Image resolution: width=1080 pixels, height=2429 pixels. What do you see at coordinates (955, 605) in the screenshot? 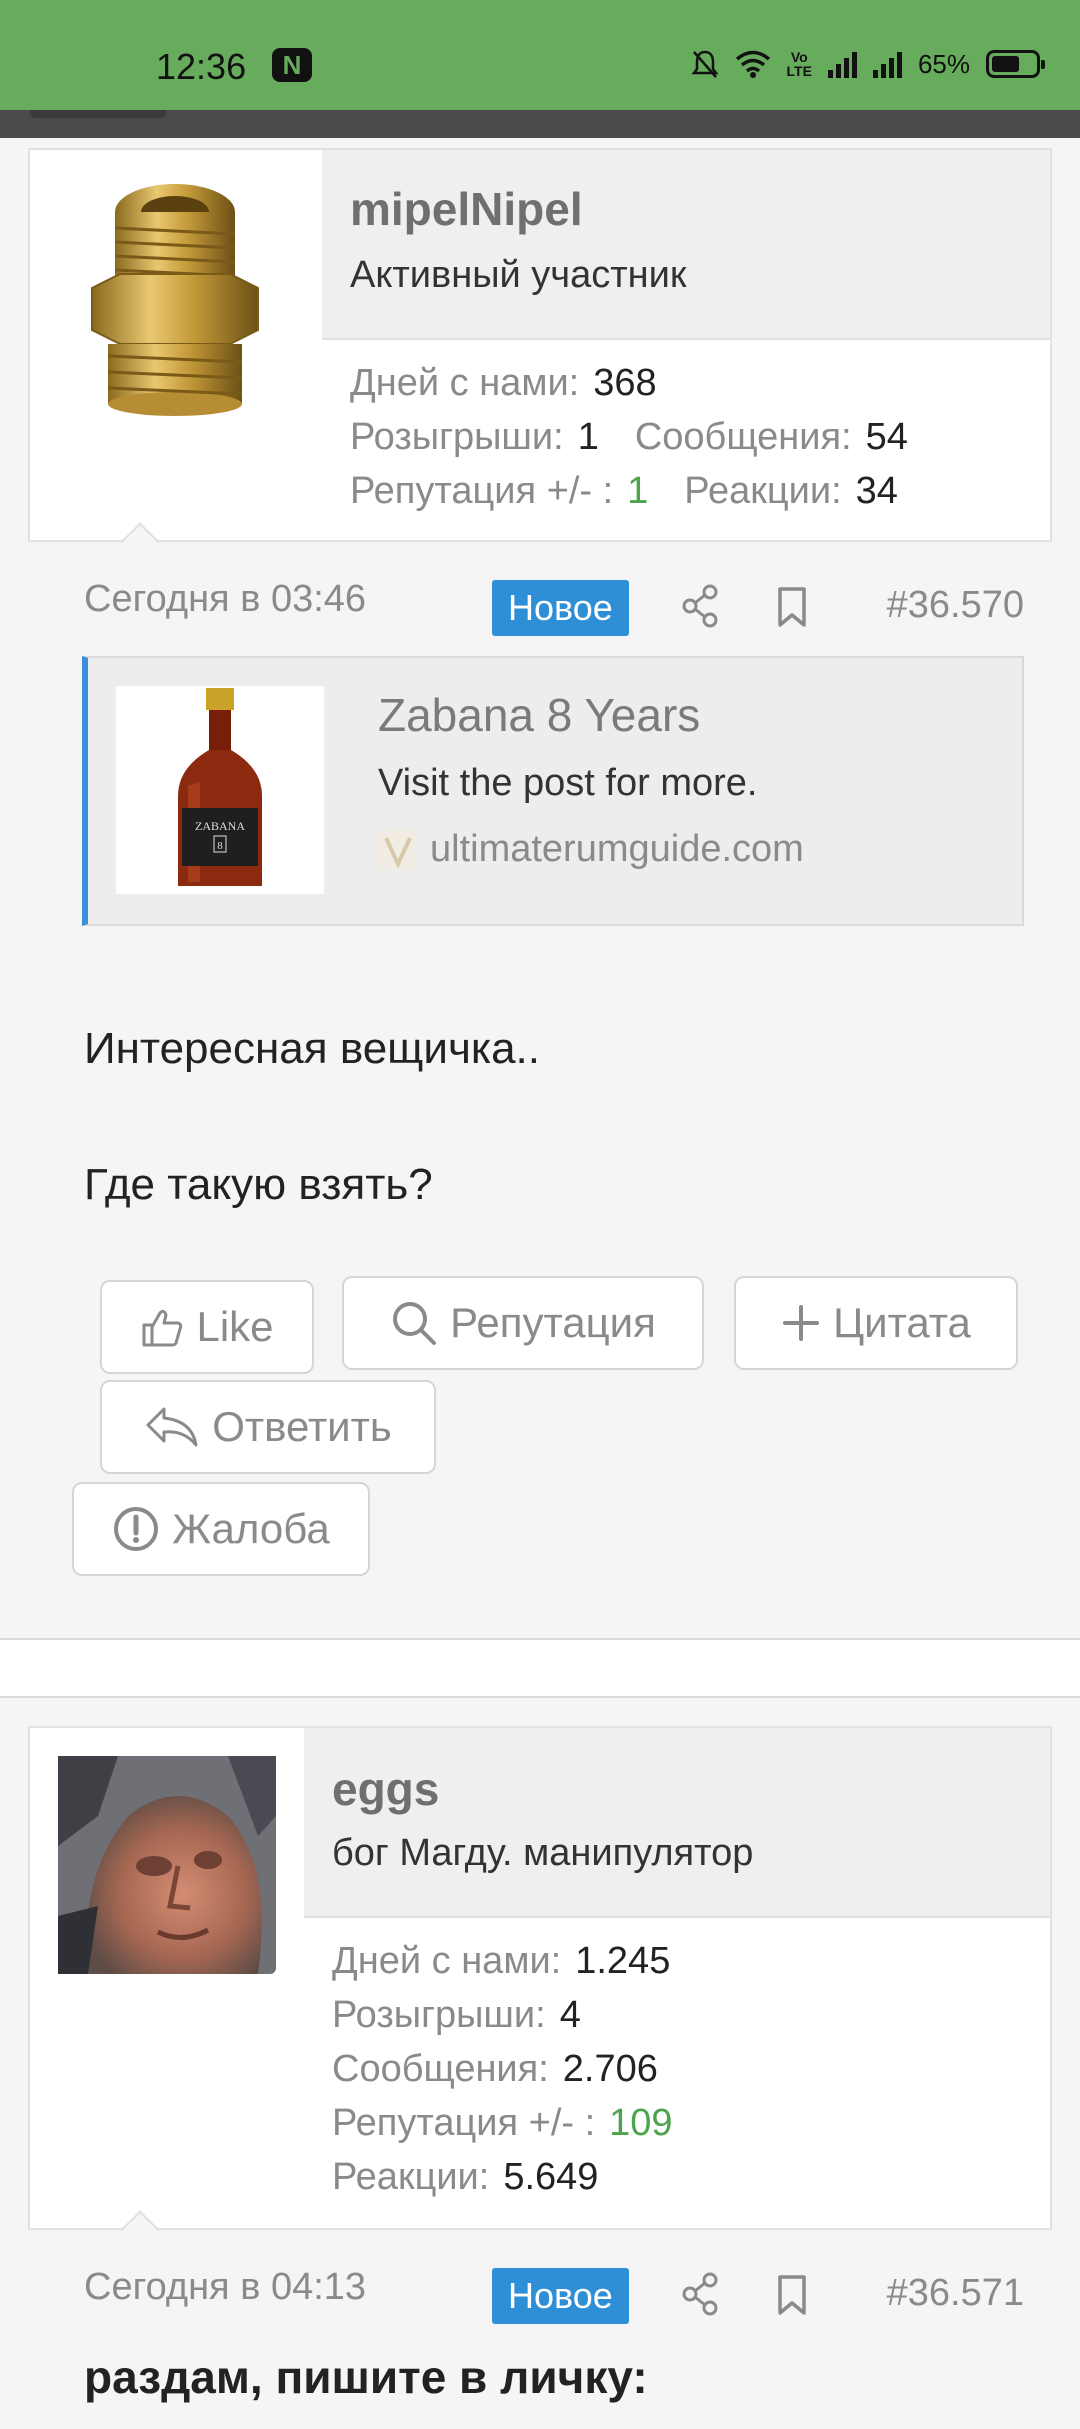
I see `post-number: #36.570` at bounding box center [955, 605].